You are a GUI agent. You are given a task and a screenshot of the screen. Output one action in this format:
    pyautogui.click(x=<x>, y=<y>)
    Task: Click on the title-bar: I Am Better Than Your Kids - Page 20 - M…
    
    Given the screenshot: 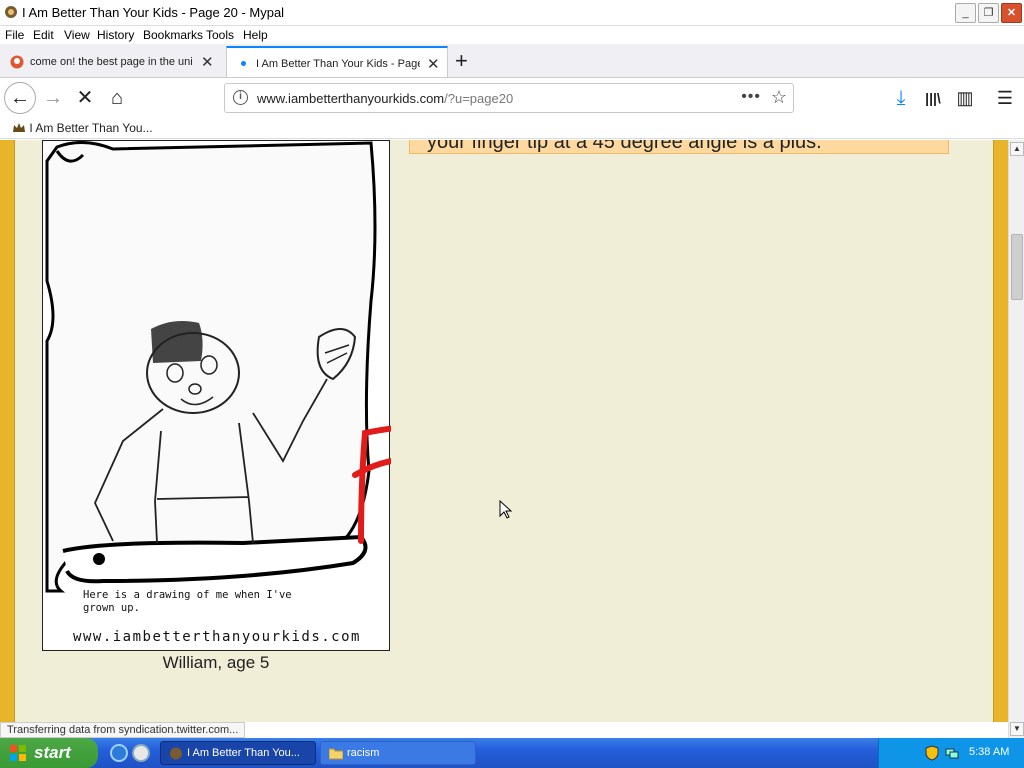 What is the action you would take?
    pyautogui.click(x=512, y=13)
    